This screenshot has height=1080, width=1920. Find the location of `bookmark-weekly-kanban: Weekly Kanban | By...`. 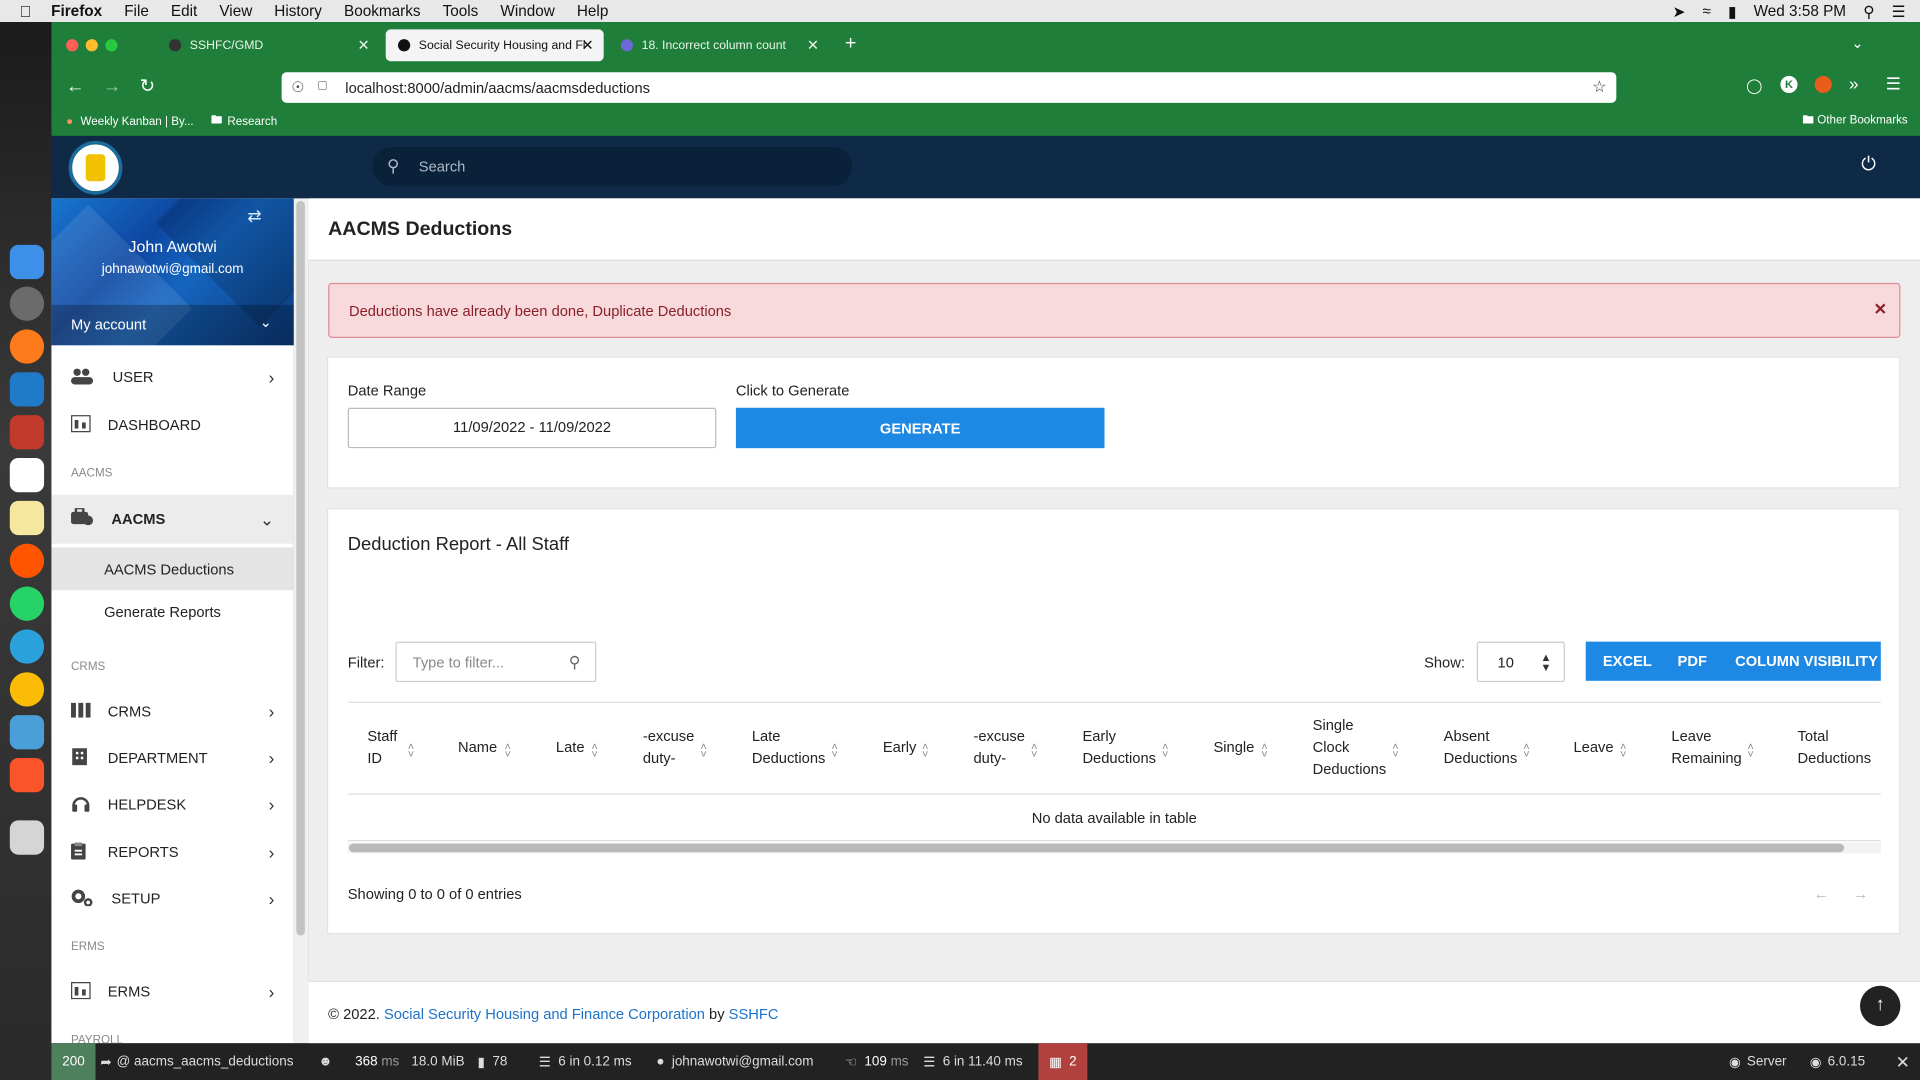

bookmark-weekly-kanban: Weekly Kanban | By... is located at coordinates (137, 120).